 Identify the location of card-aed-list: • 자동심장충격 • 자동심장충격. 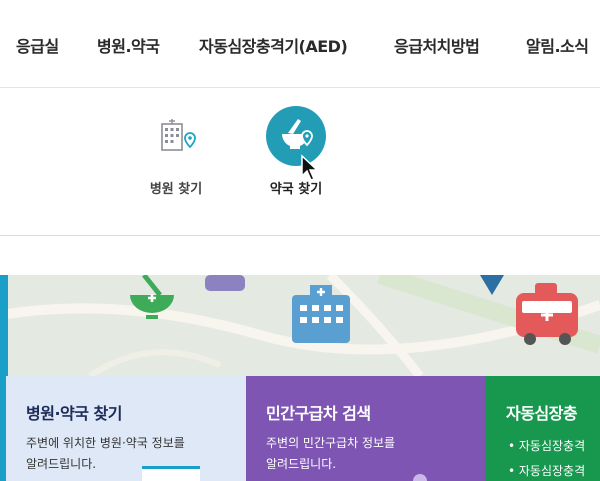
(546, 457).